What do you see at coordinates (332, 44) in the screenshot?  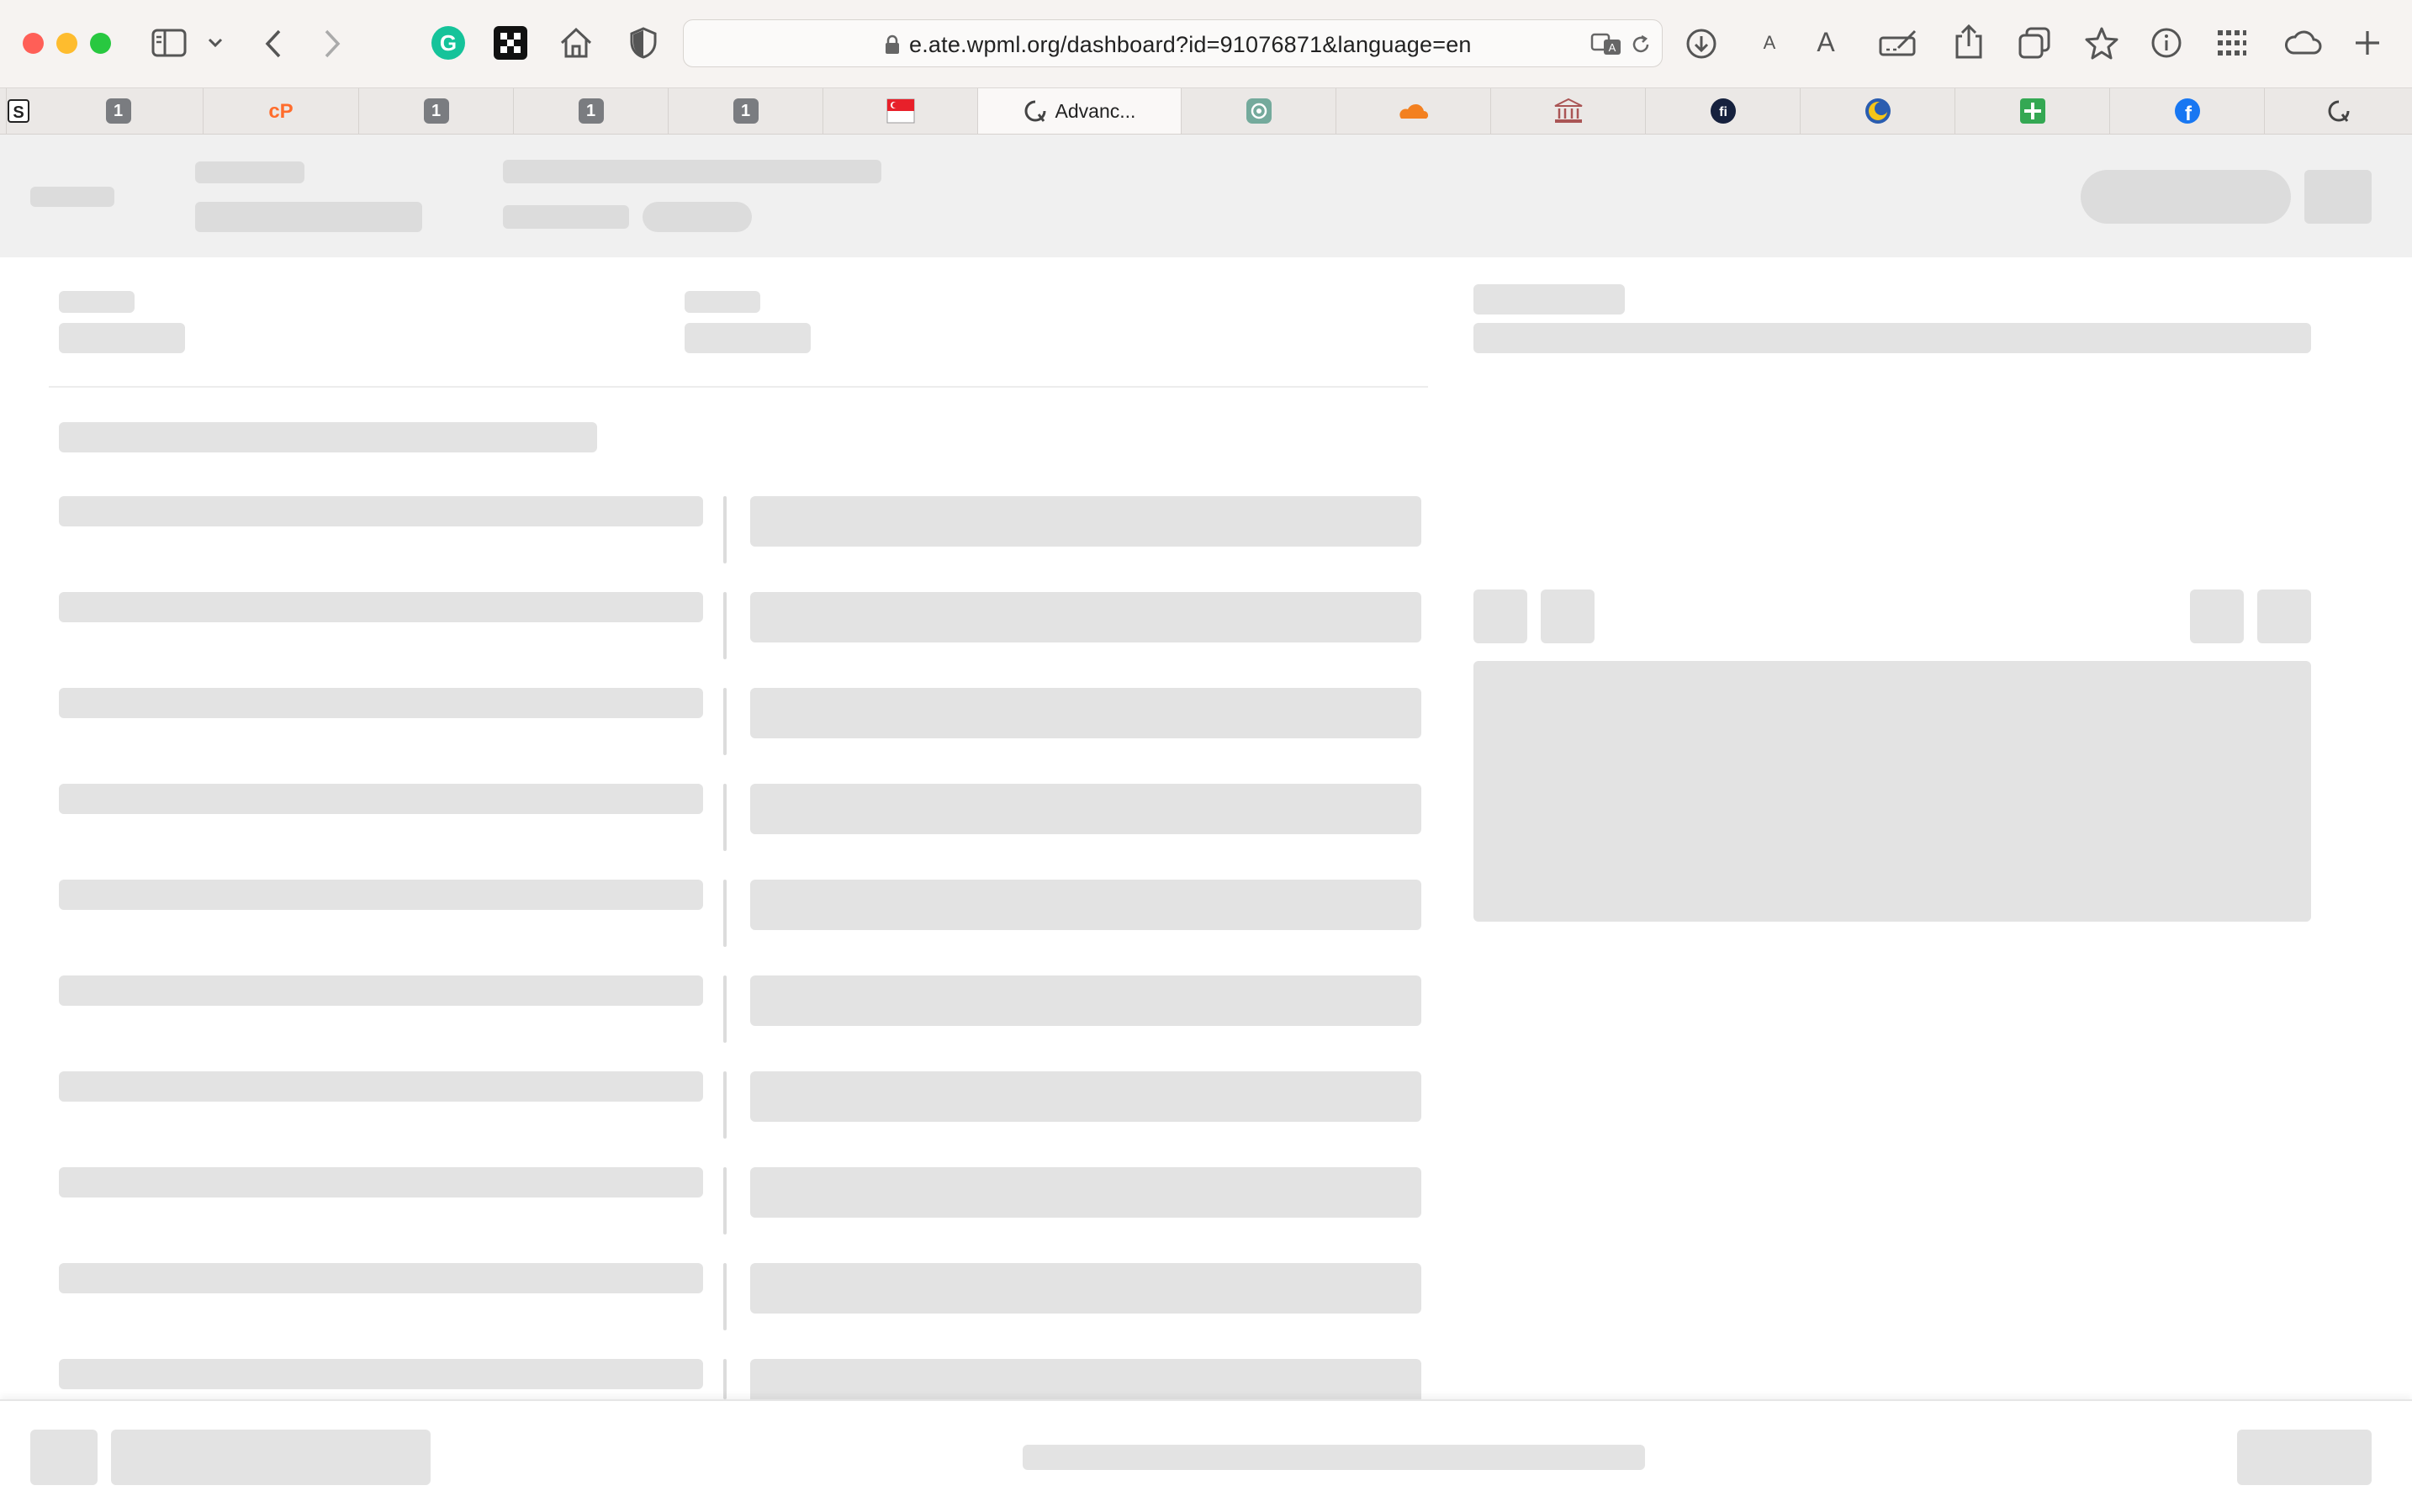 I see `forward-icon` at bounding box center [332, 44].